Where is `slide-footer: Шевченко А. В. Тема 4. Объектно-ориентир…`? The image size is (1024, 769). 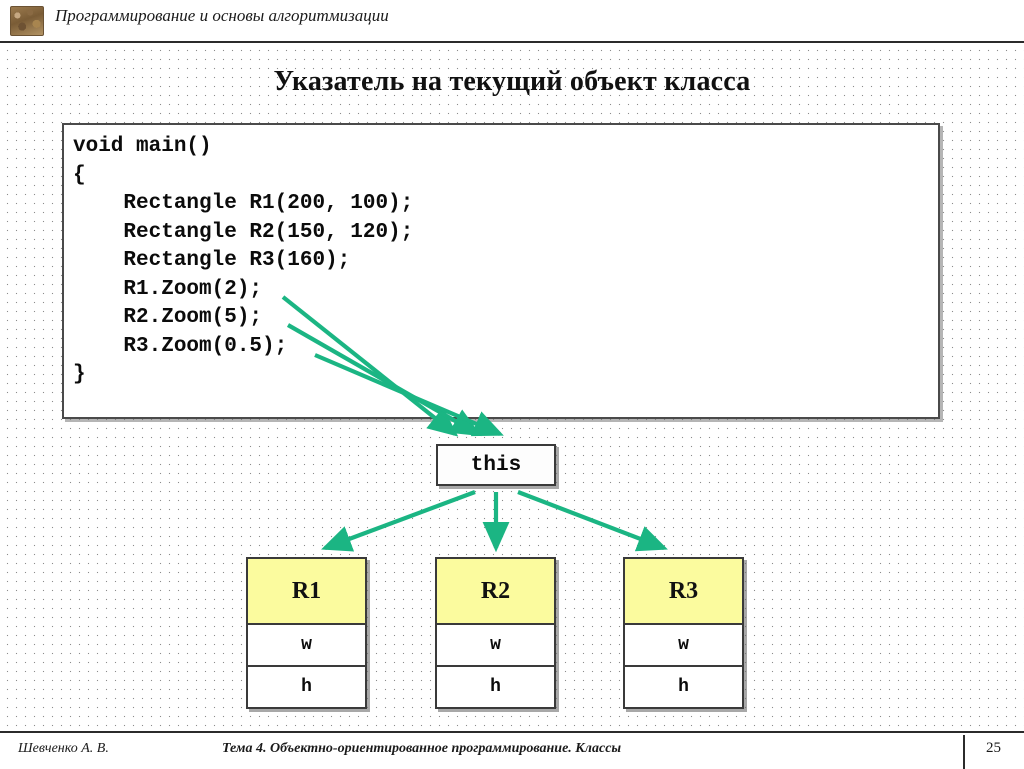
slide-footer: Шевченко А. В. Тема 4. Объектно-ориентир… is located at coordinates (512, 750).